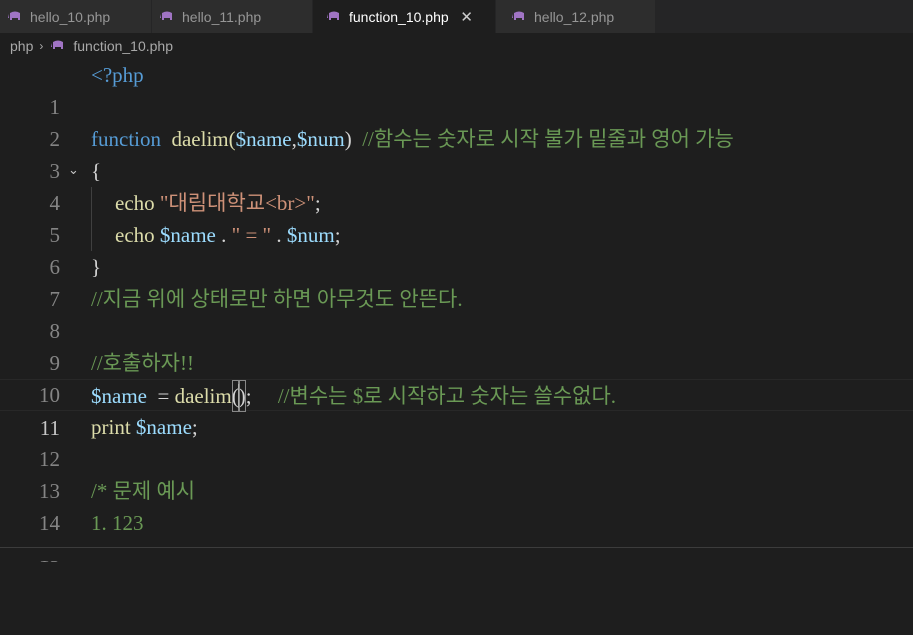 Image resolution: width=913 pixels, height=635 pixels. What do you see at coordinates (456, 554) in the screenshot?
I see `horizontal-scrollbar` at bounding box center [456, 554].